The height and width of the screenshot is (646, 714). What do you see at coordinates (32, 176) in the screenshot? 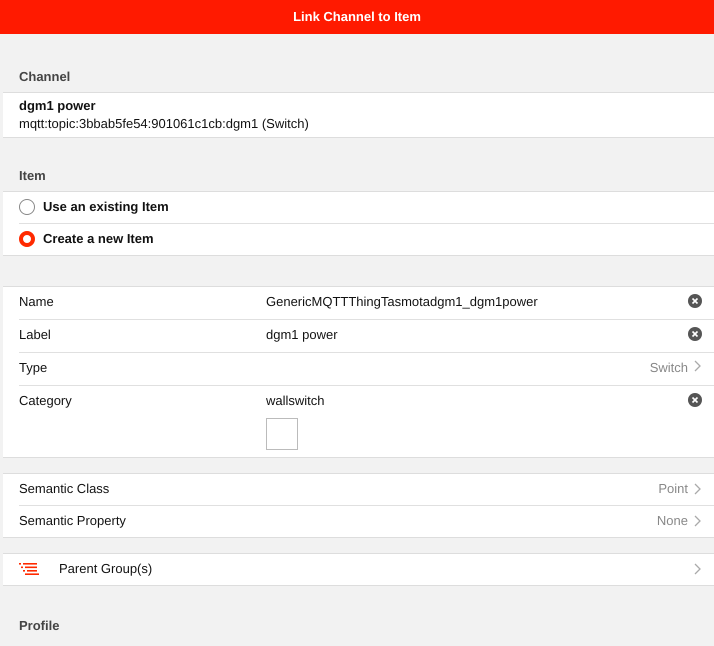
I see `section-heading: Item` at bounding box center [32, 176].